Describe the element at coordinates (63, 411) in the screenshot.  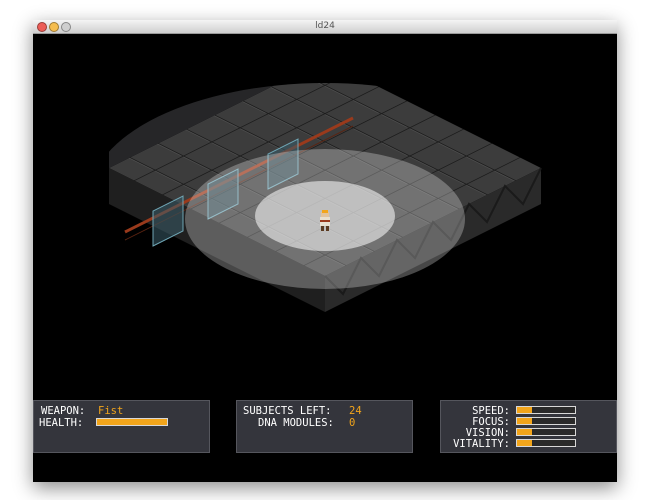
I see `weapon-label: WEAPON:` at that location.